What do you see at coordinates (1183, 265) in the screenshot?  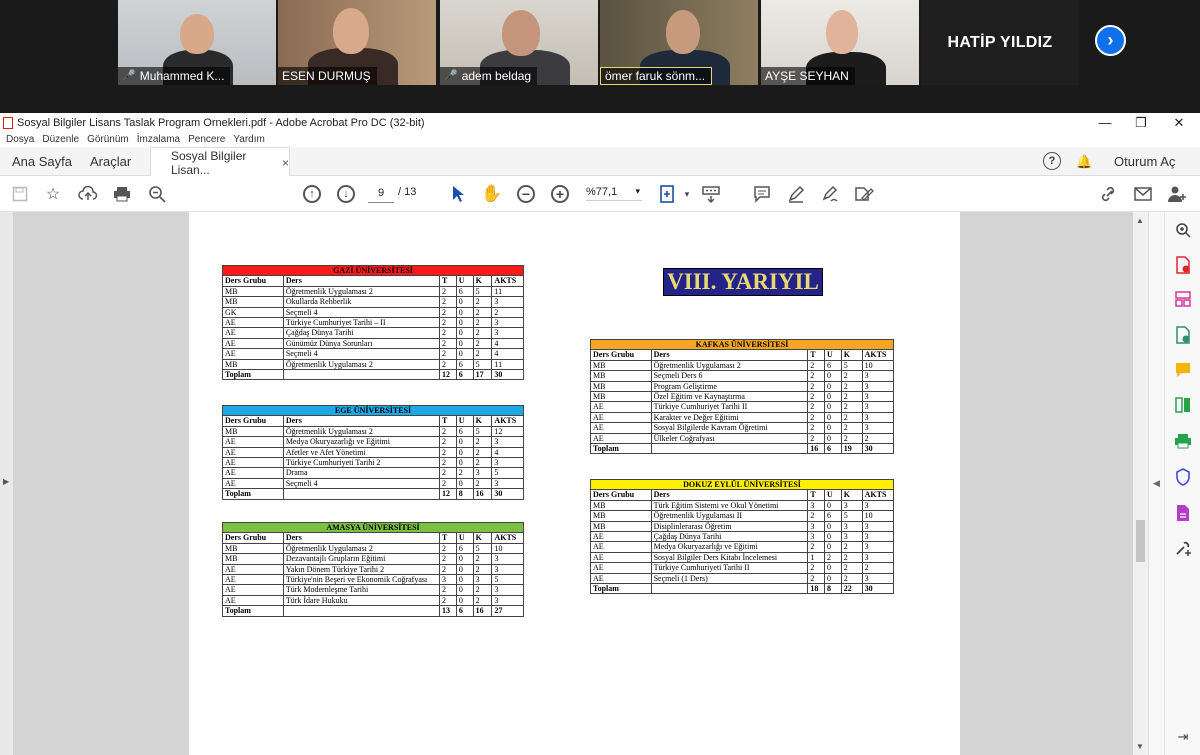 I see `create-pdf-icon` at bounding box center [1183, 265].